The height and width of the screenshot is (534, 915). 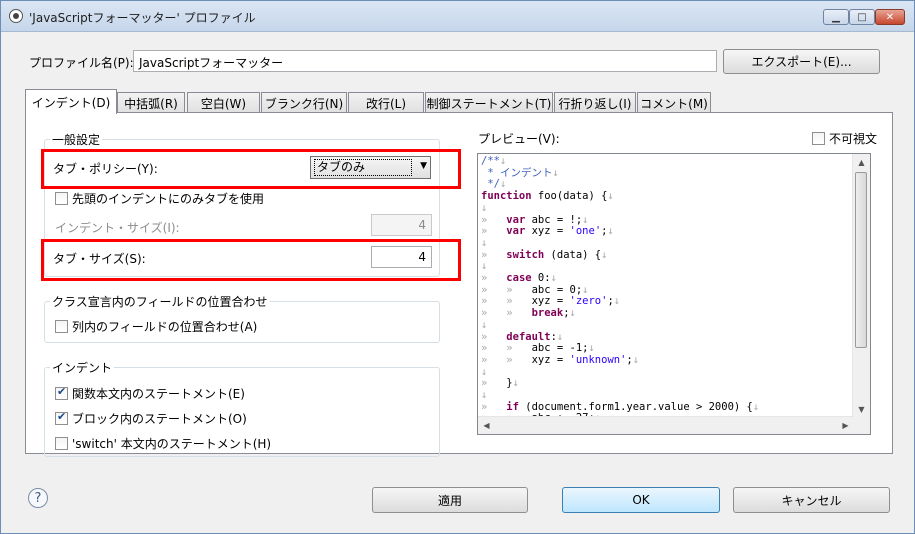 I want to click on align-fields-label: 列内のフィールドの位置合わせ(A), so click(x=165, y=327).